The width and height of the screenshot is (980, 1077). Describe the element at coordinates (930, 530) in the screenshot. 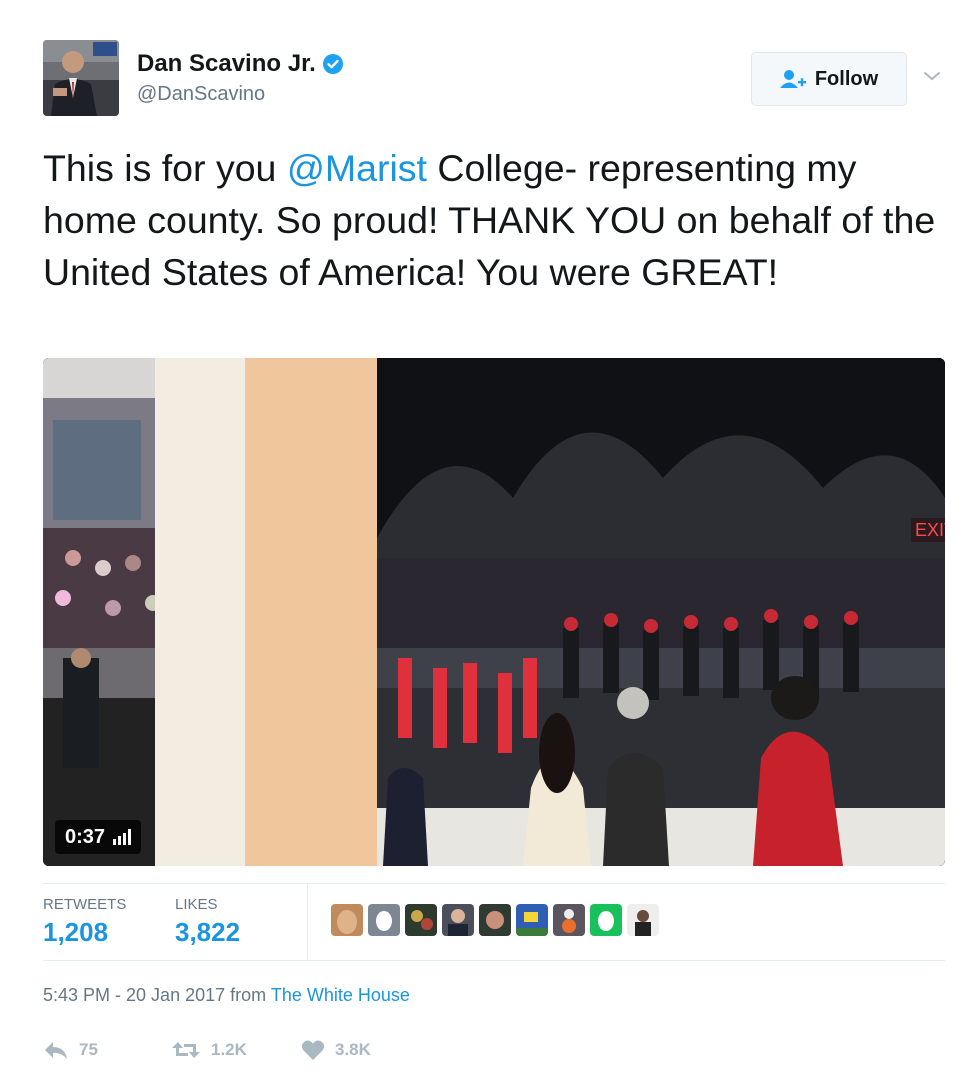

I see `exit-sign: EXIT` at that location.